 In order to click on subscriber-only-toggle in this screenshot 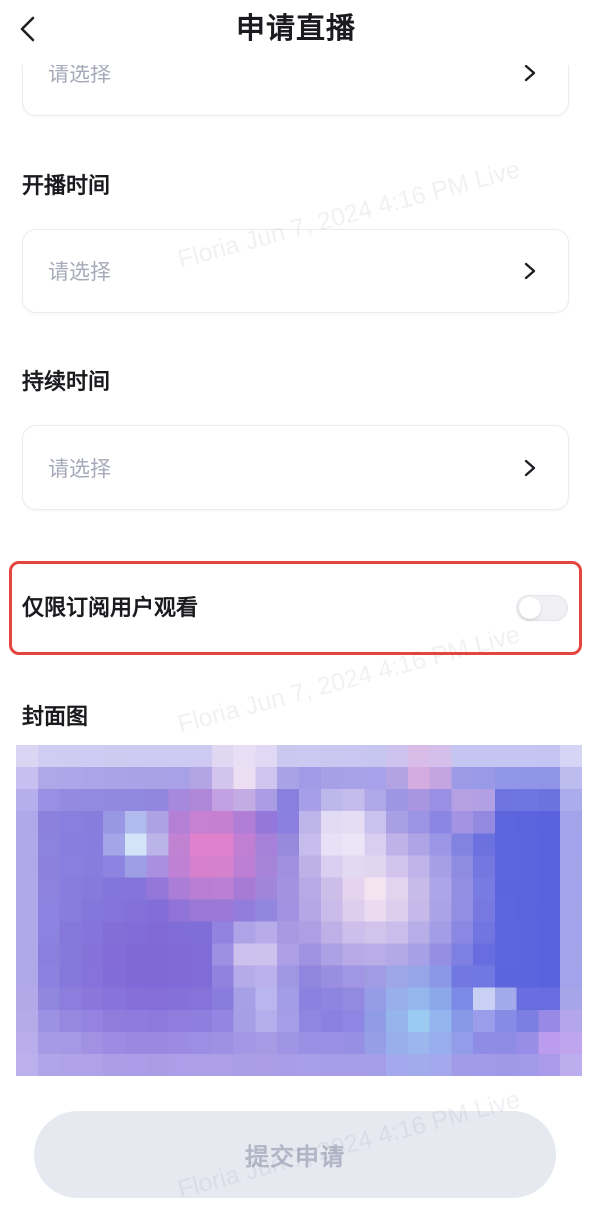, I will do `click(542, 608)`.